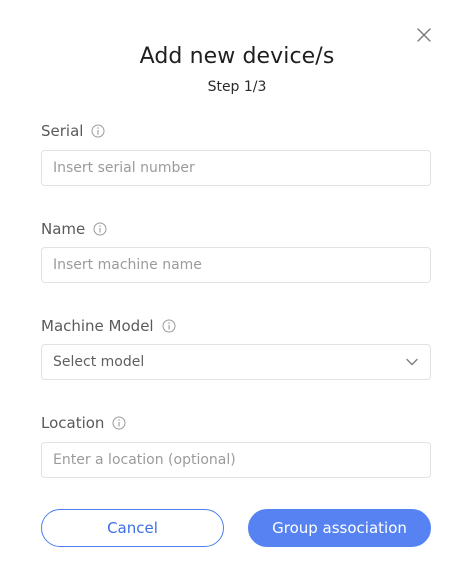  I want to click on close-icon, so click(424, 35).